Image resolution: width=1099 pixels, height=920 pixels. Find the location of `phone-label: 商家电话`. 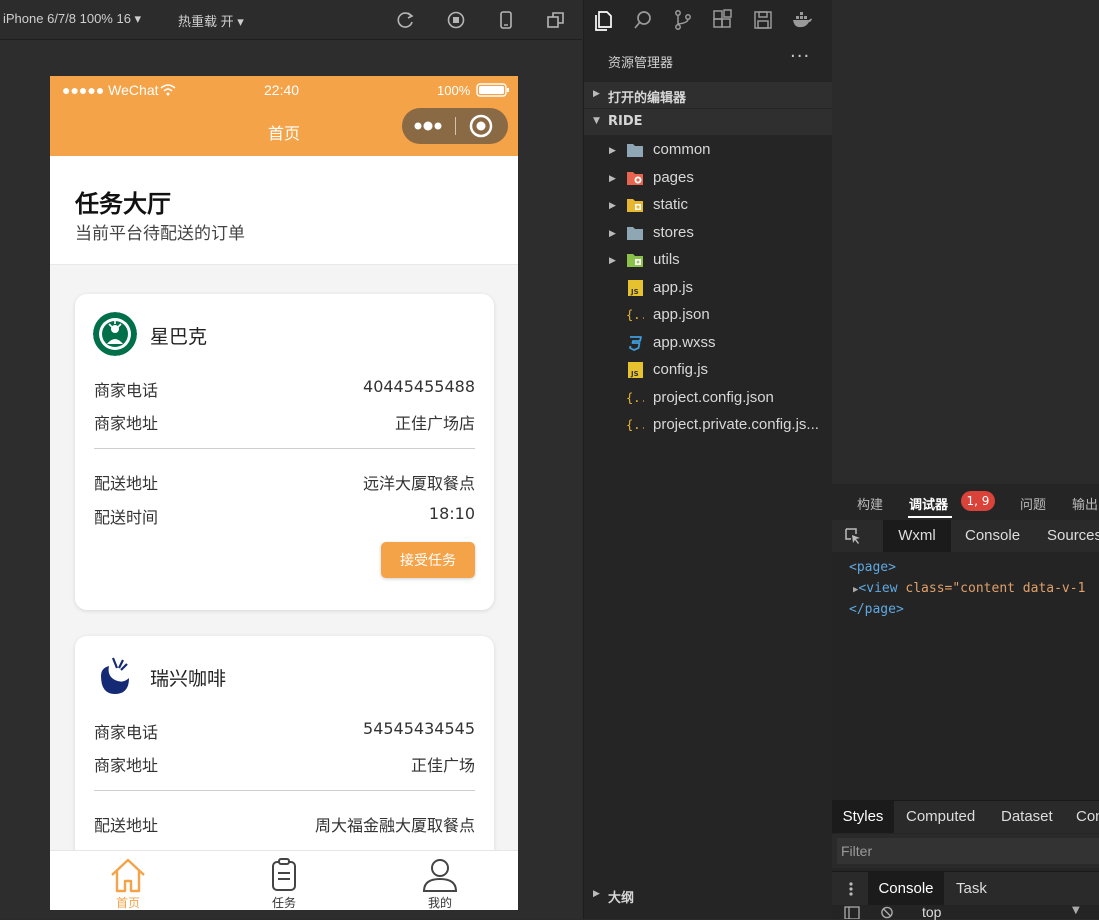

phone-label: 商家电话 is located at coordinates (126, 390).